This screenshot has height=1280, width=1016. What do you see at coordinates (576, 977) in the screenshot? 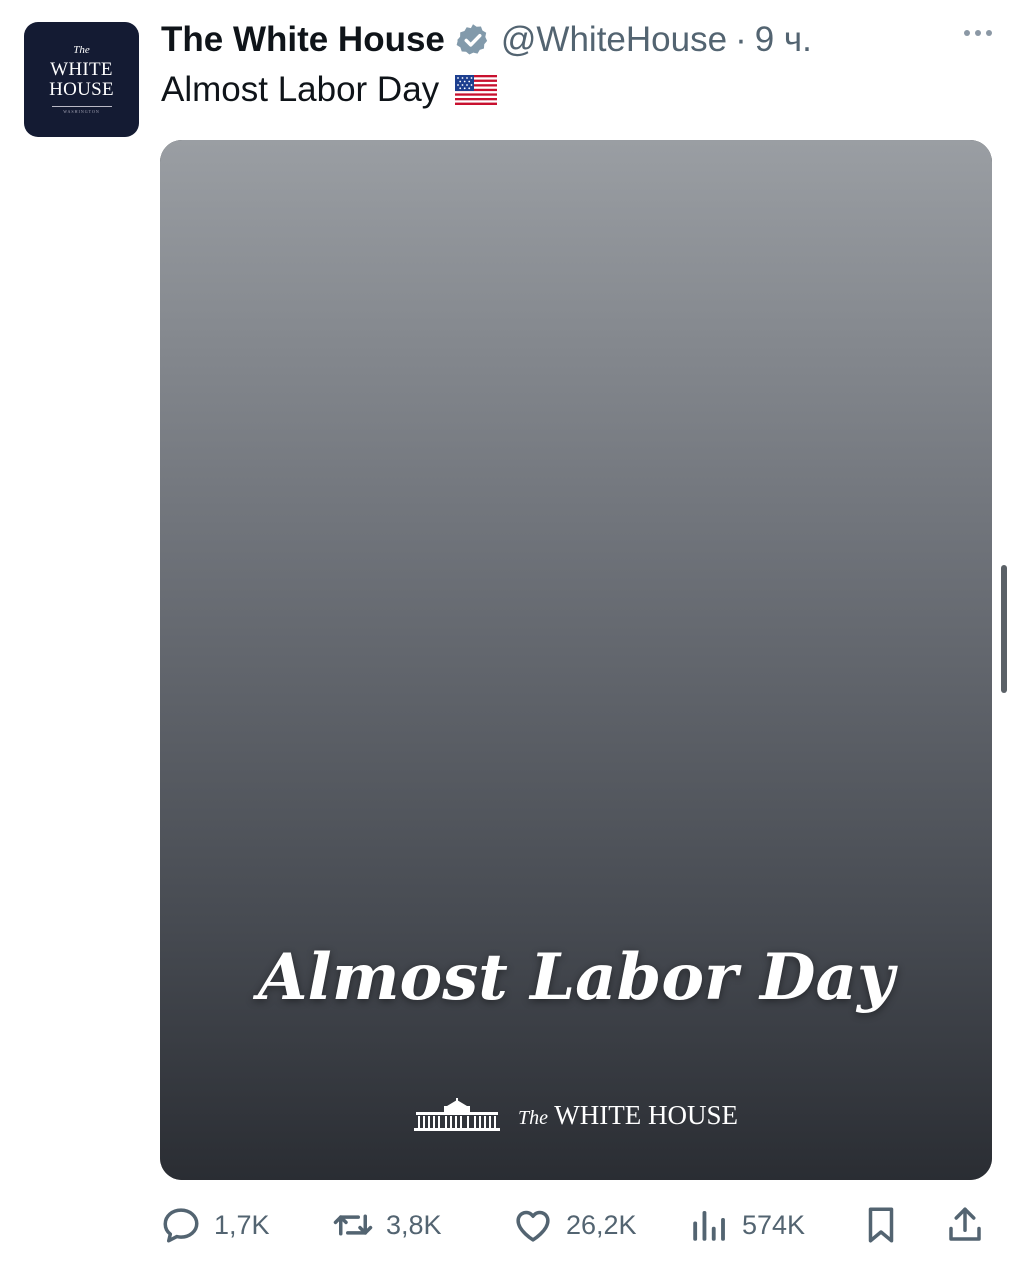
I see `media-caption: Almost Labor Day` at bounding box center [576, 977].